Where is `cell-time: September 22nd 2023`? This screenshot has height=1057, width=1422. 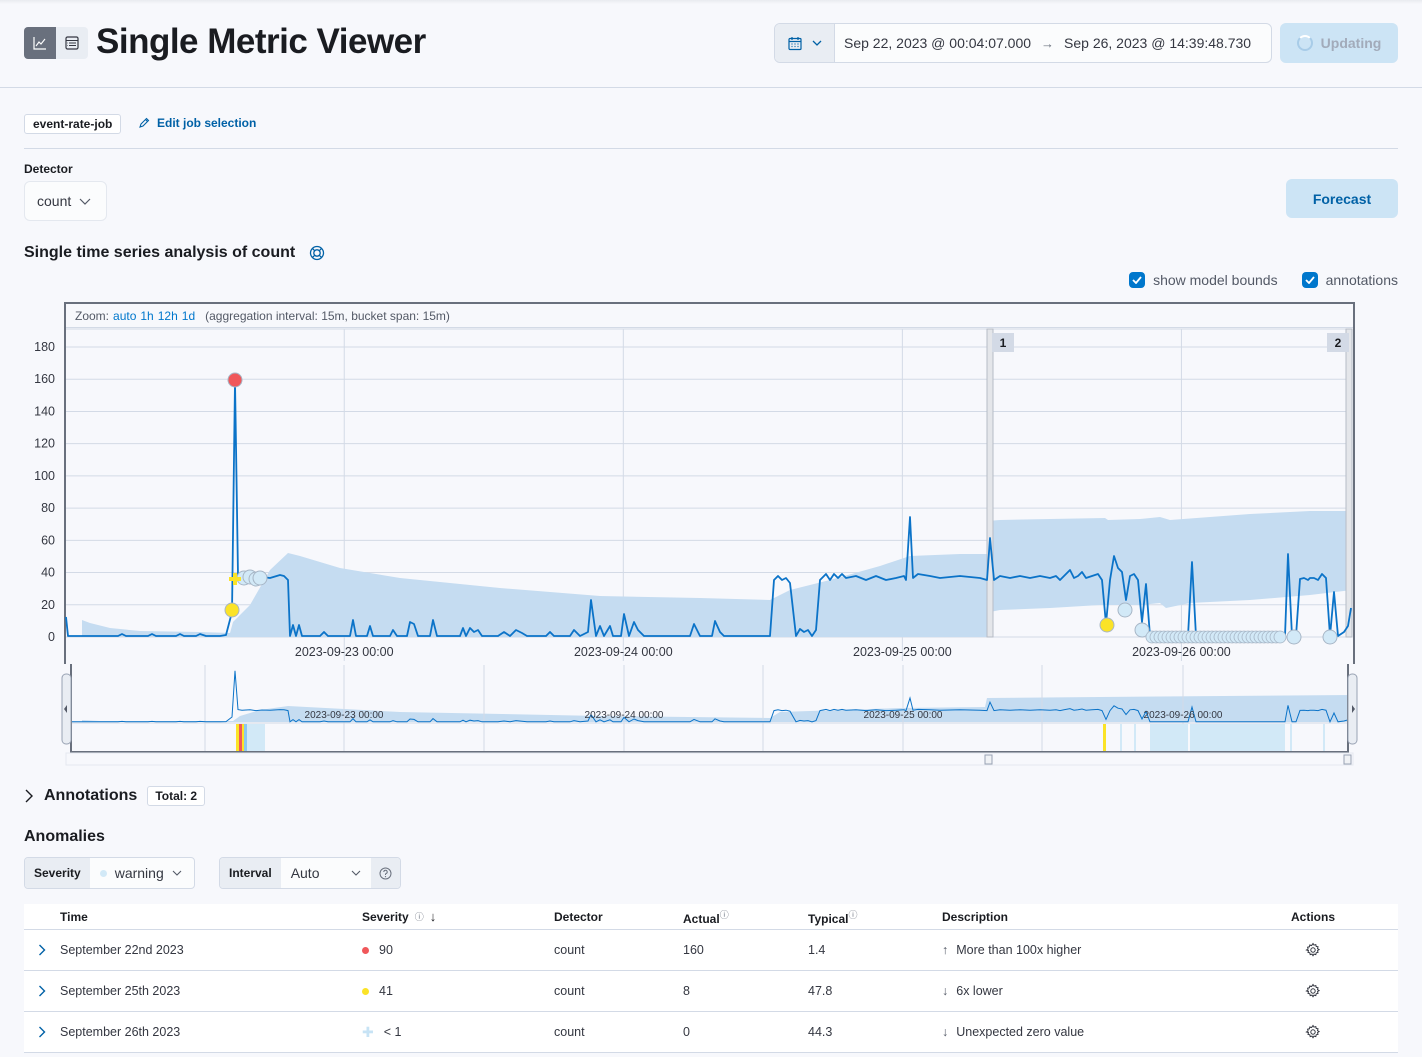 cell-time: September 22nd 2023 is located at coordinates (122, 950).